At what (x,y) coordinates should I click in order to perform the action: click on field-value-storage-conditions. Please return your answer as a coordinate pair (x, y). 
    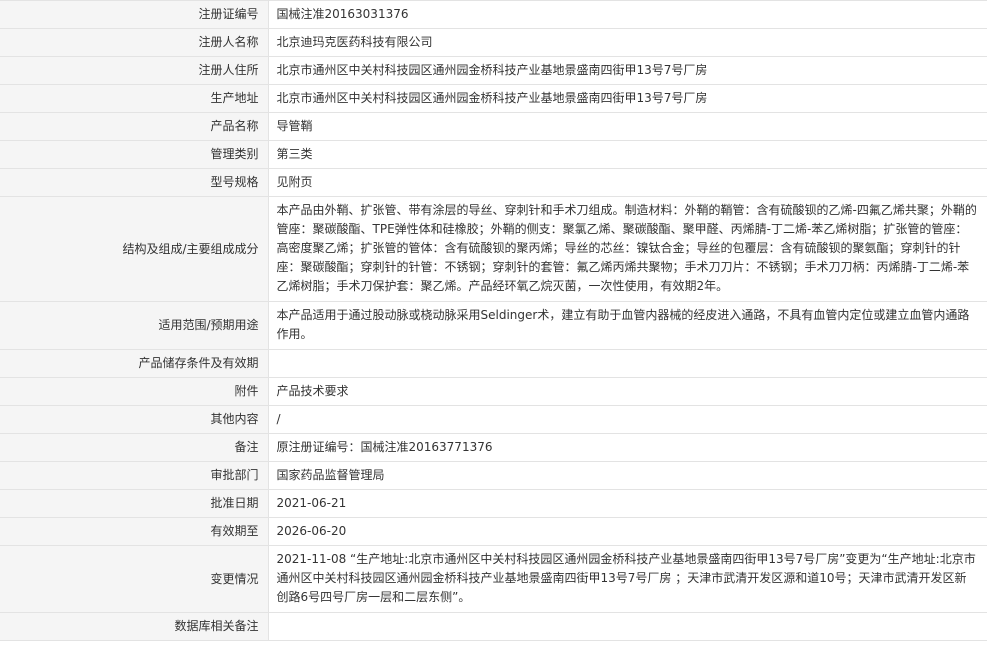
    Looking at the image, I should click on (627, 363).